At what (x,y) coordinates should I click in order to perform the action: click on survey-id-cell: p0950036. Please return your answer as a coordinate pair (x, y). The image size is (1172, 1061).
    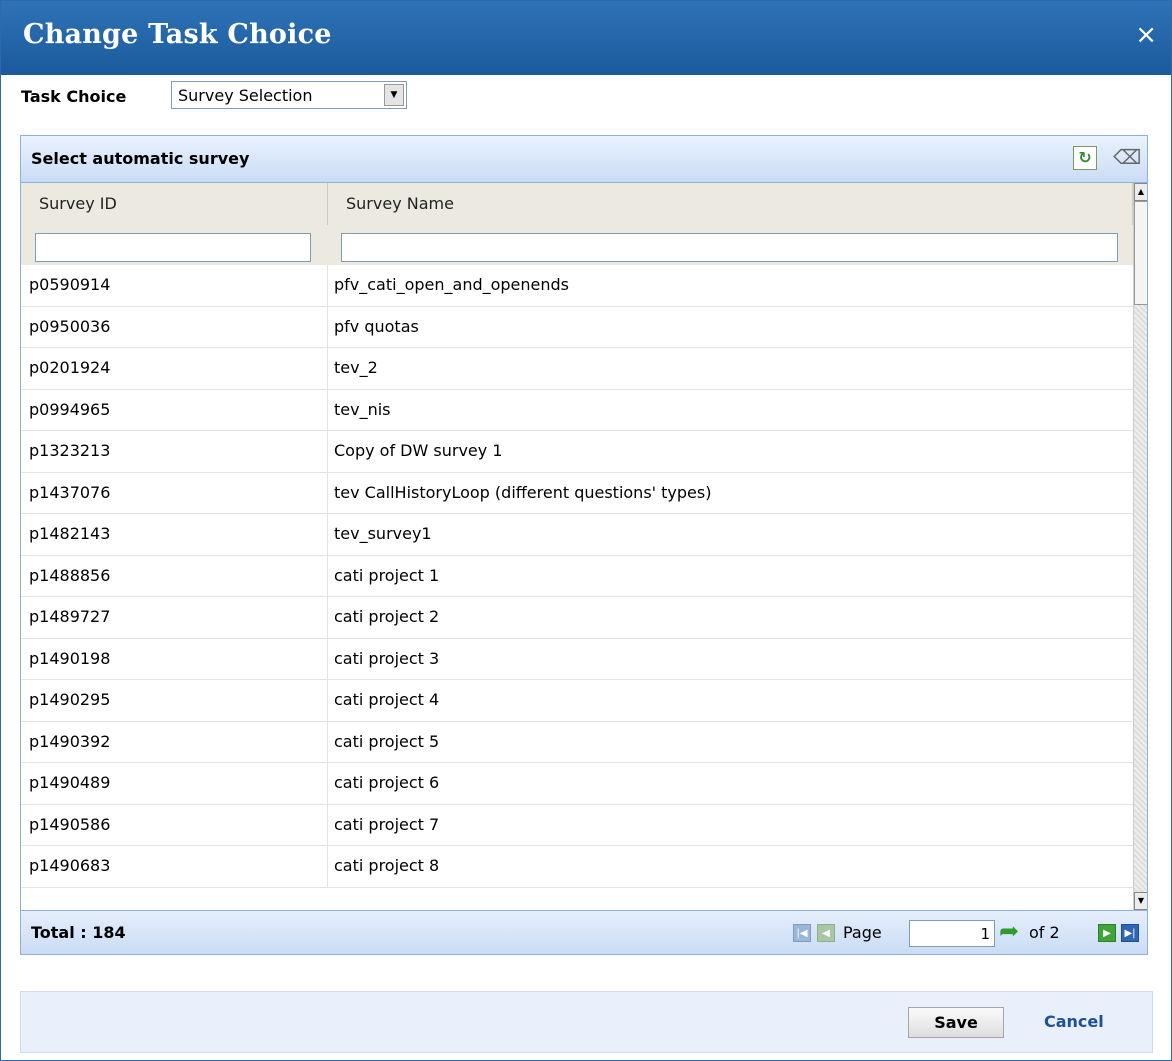
    Looking at the image, I should click on (70, 326).